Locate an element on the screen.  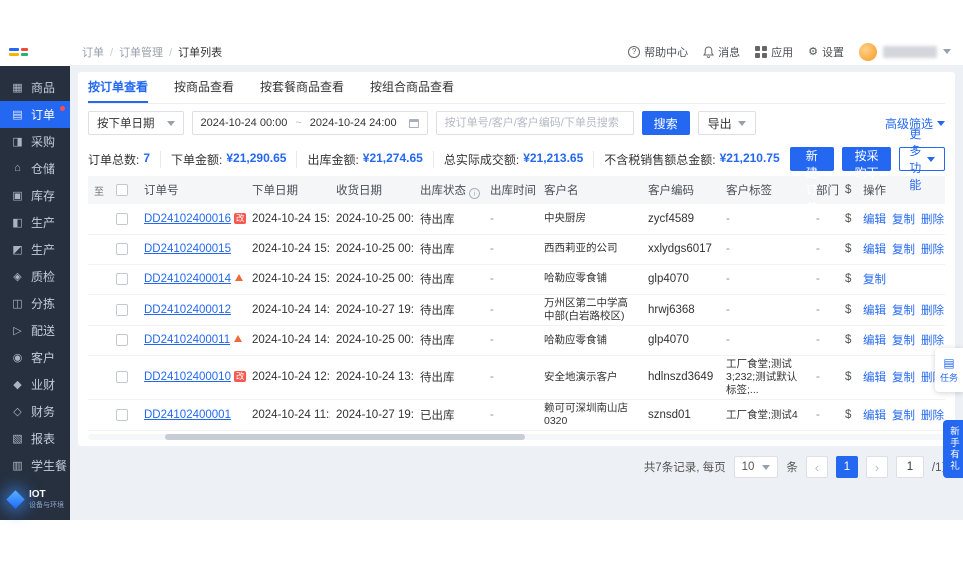
tab-by-product: 按商品查看 is located at coordinates (204, 87).